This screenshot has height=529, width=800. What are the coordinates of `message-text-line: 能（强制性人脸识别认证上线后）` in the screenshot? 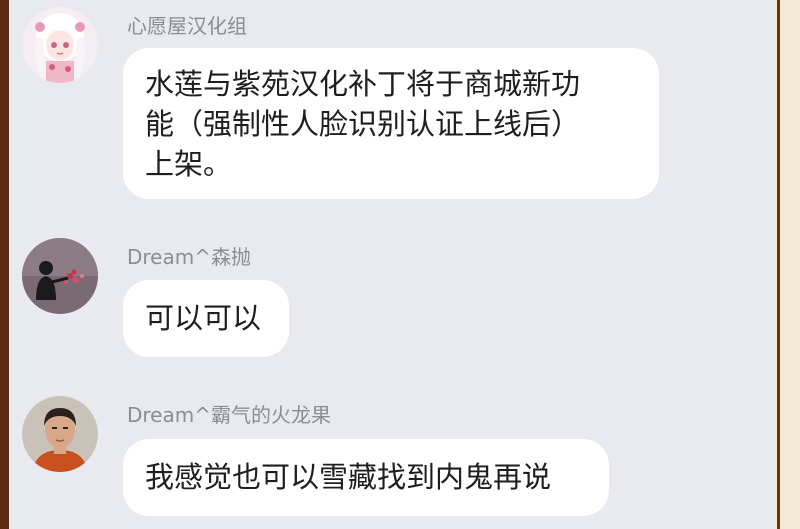 It's located at (363, 124).